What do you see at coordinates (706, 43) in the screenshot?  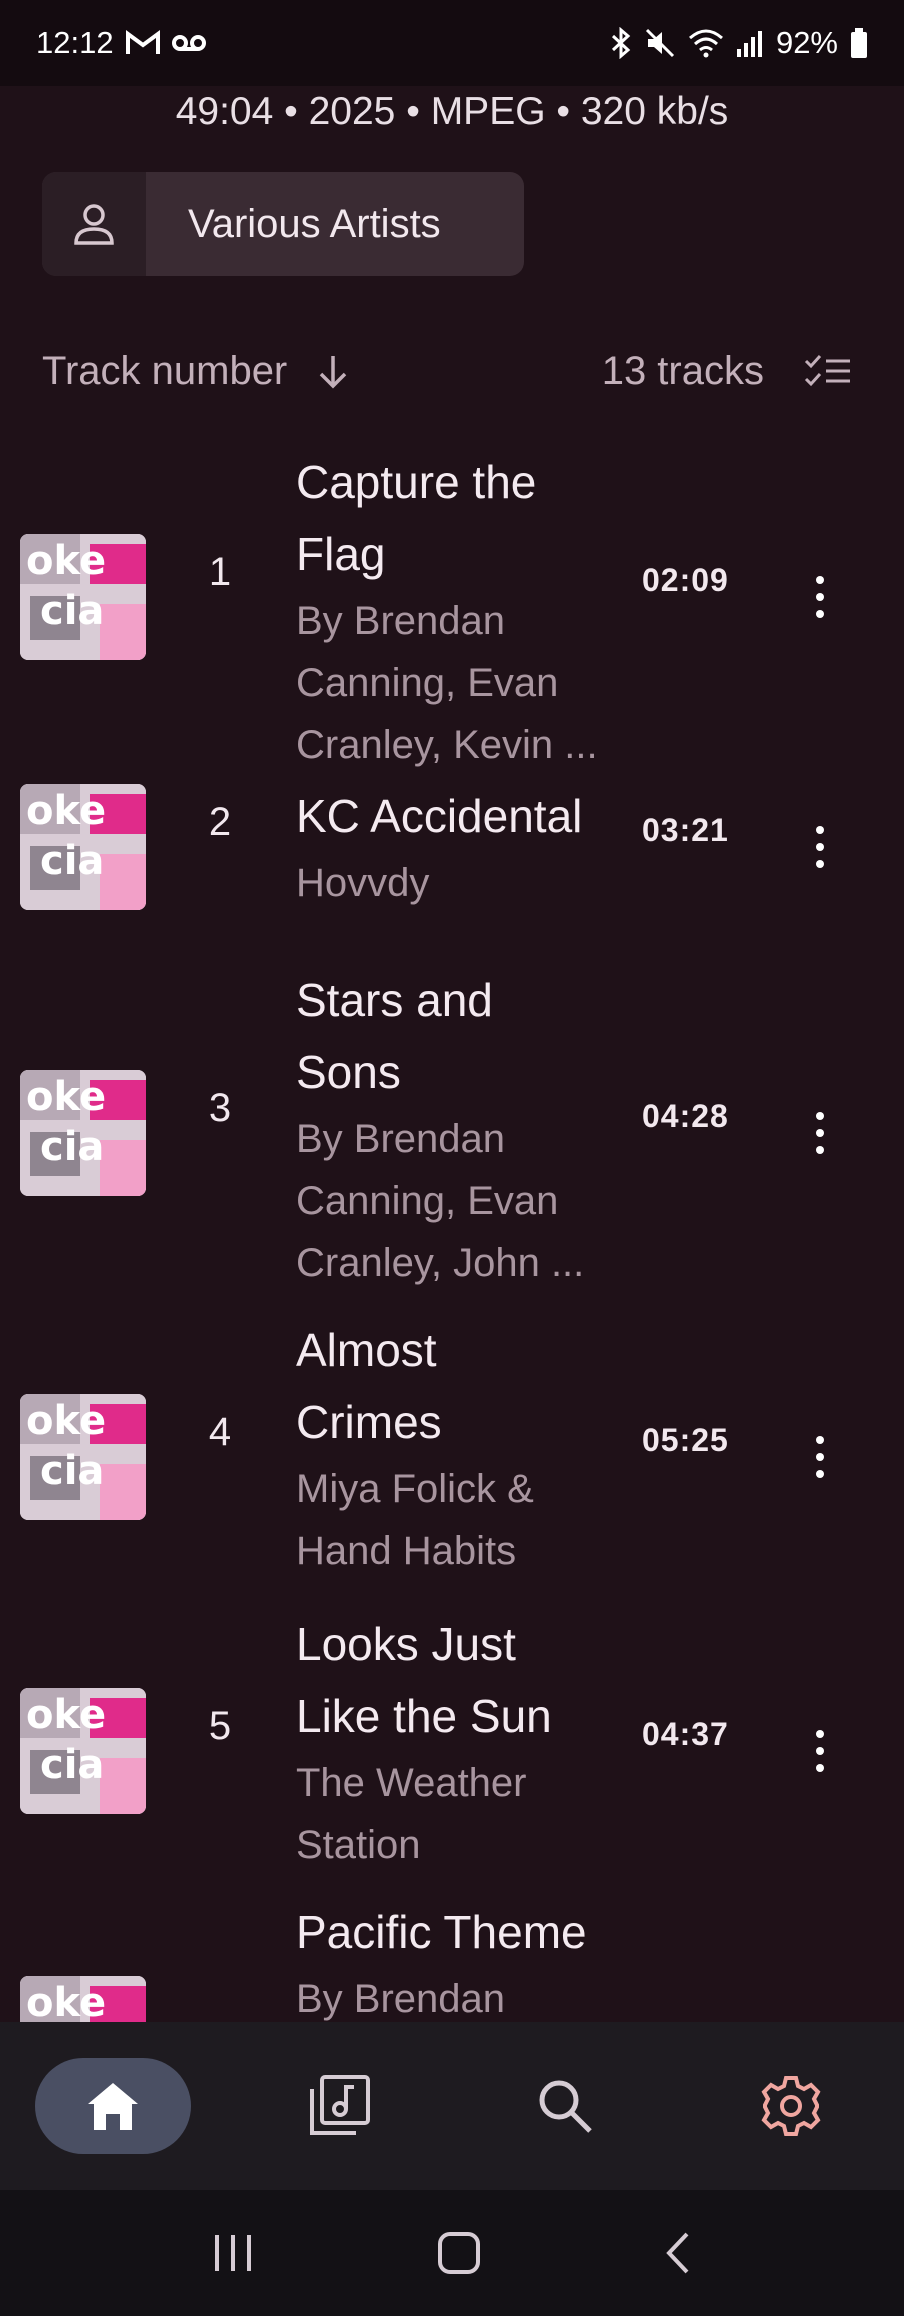 I see `wifi-icon` at bounding box center [706, 43].